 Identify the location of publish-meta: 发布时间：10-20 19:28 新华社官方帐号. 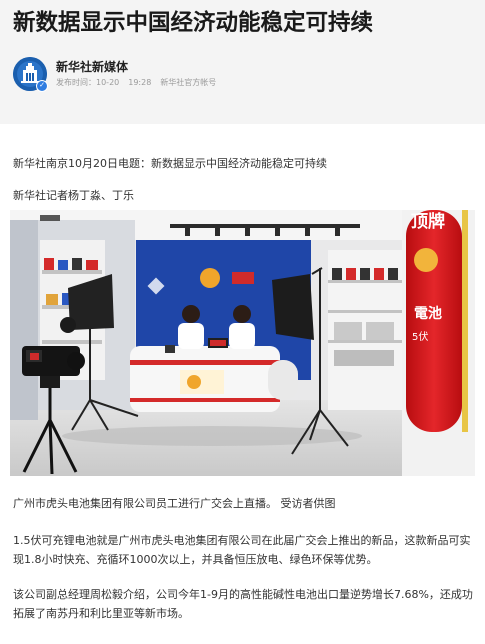
(140, 82).